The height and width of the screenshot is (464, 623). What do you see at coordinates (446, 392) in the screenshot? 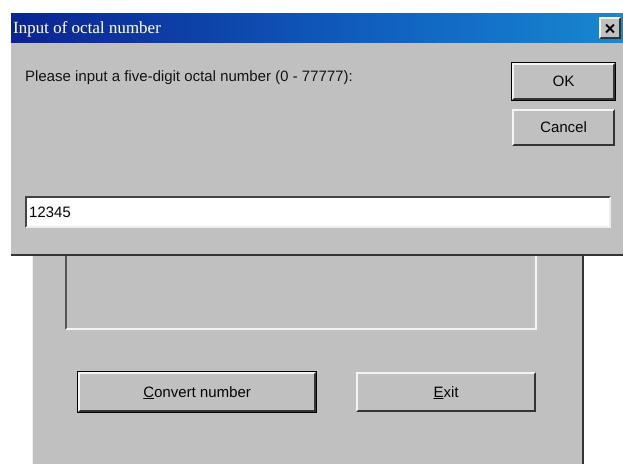
I see `exit-button: Exit` at bounding box center [446, 392].